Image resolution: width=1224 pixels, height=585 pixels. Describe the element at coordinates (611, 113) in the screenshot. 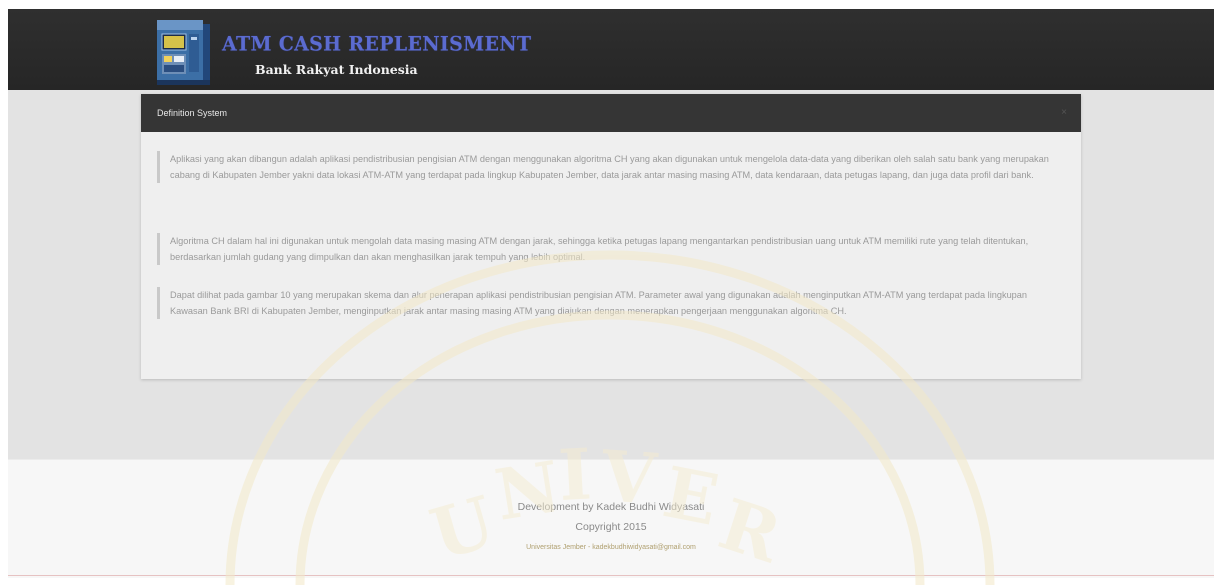

I see `panel-header: Definition System ×` at that location.